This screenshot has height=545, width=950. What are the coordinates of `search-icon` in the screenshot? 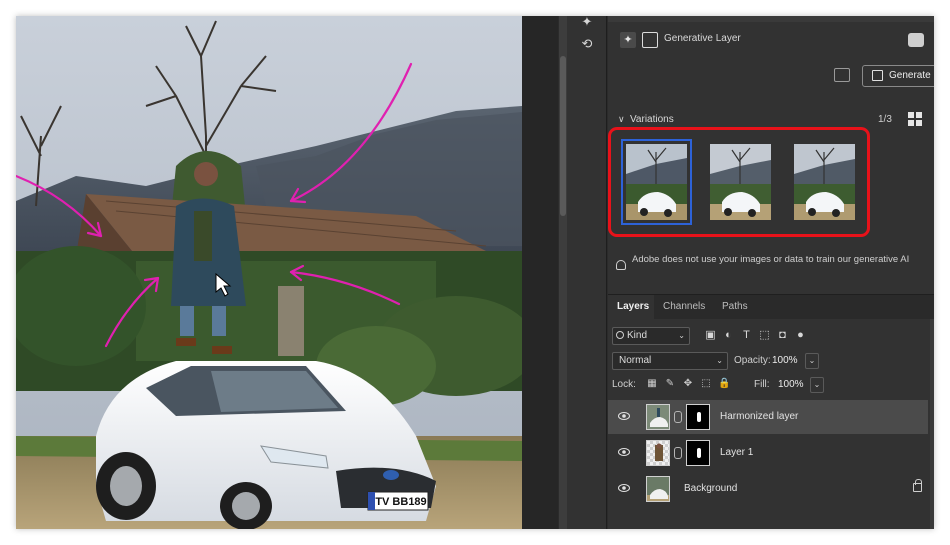 It's located at (620, 335).